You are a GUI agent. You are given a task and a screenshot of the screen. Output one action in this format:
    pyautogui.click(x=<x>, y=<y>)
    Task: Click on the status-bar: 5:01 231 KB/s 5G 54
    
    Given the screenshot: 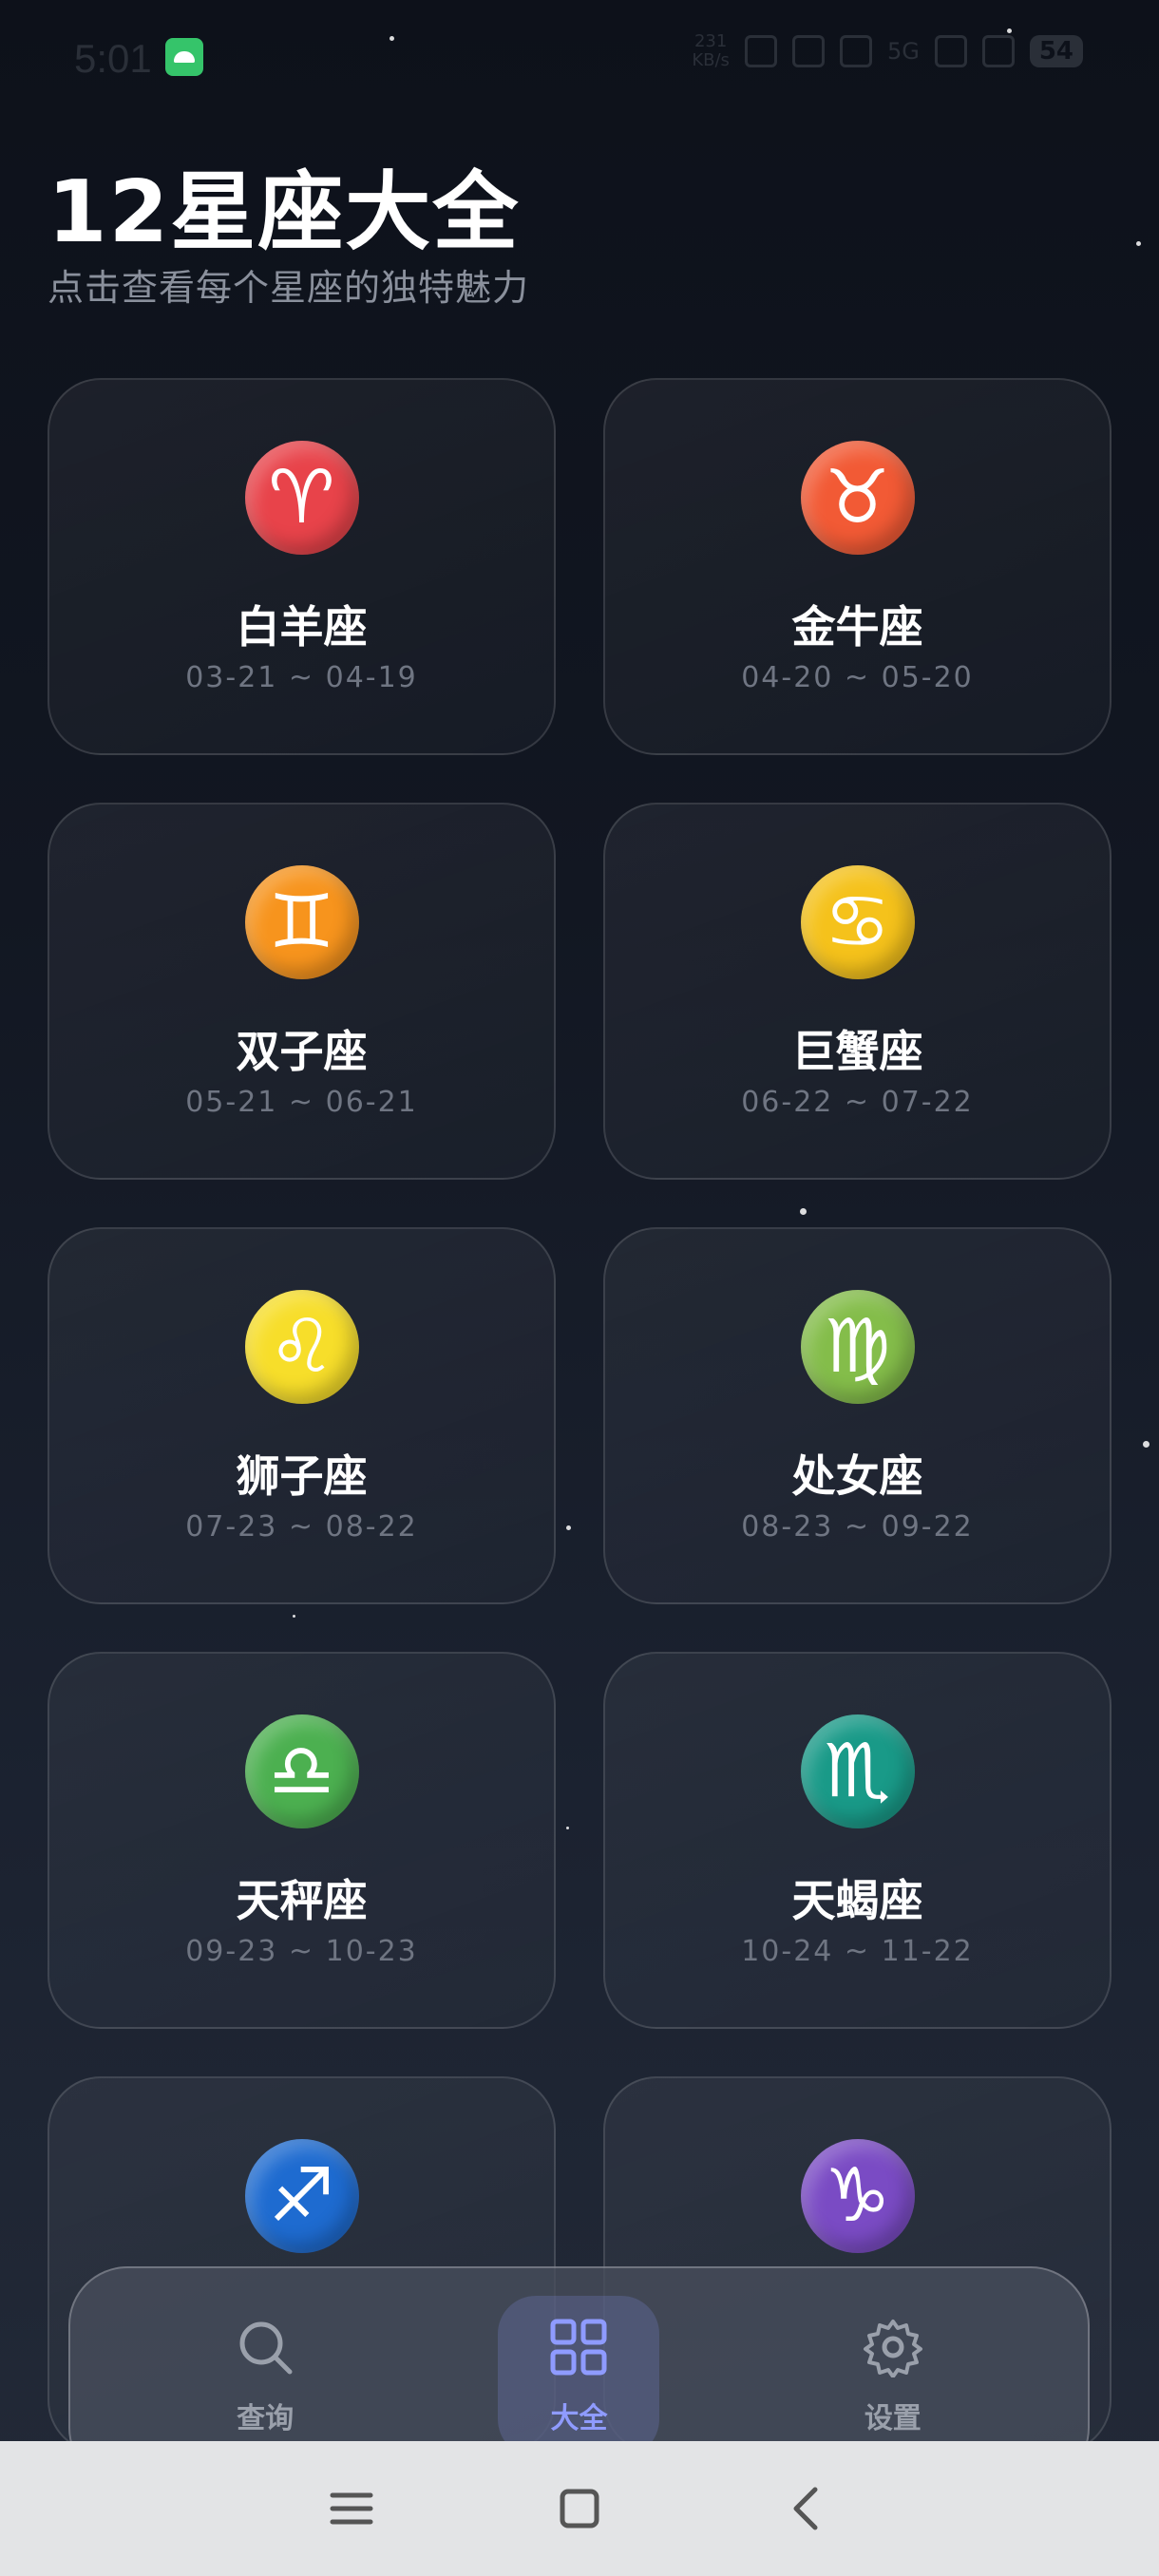 What is the action you would take?
    pyautogui.click(x=579, y=57)
    